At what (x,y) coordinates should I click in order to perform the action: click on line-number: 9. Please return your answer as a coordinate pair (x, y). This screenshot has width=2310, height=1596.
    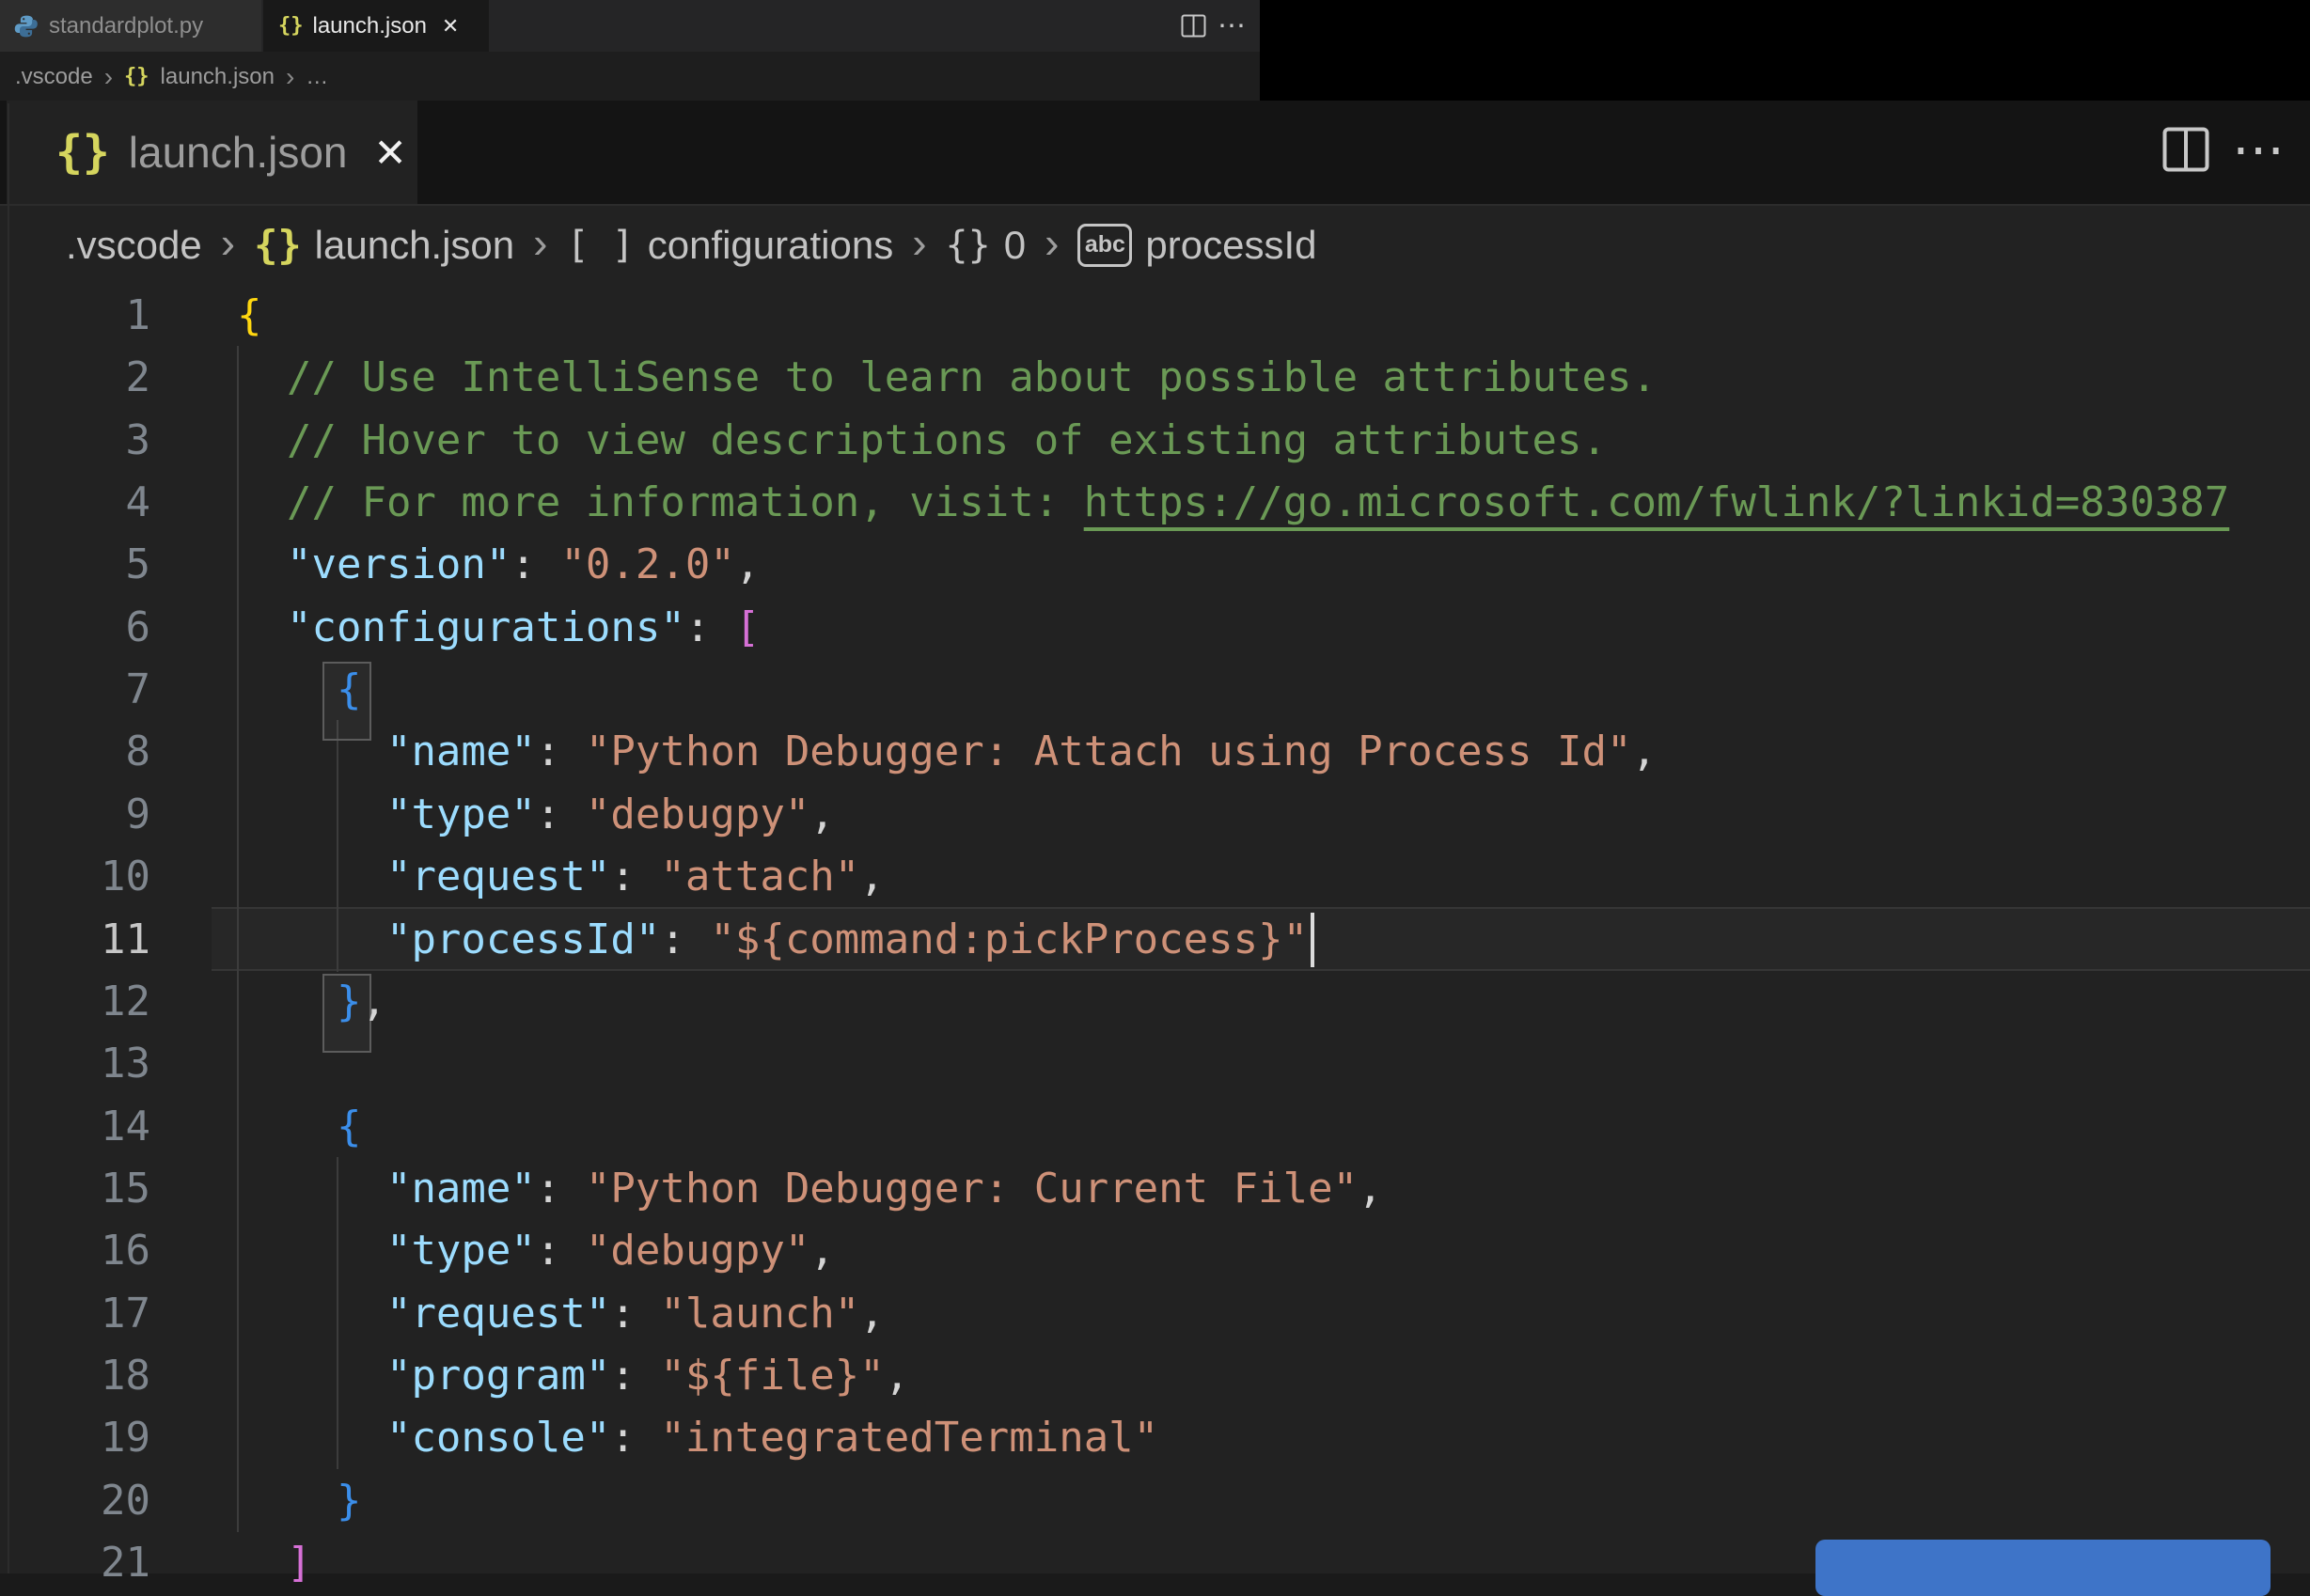
    Looking at the image, I should click on (138, 814).